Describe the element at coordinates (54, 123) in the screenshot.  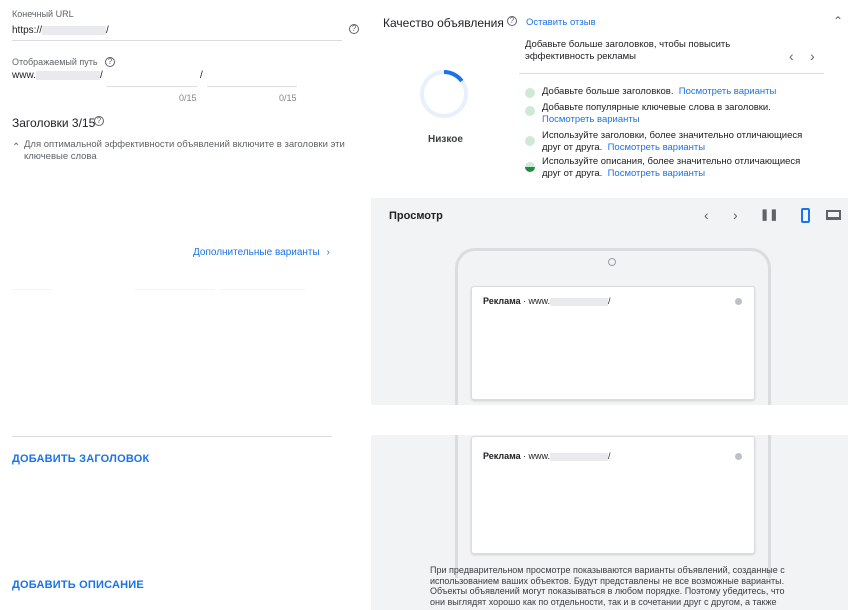
I see `headlines-title: Заголовки 3/15` at that location.